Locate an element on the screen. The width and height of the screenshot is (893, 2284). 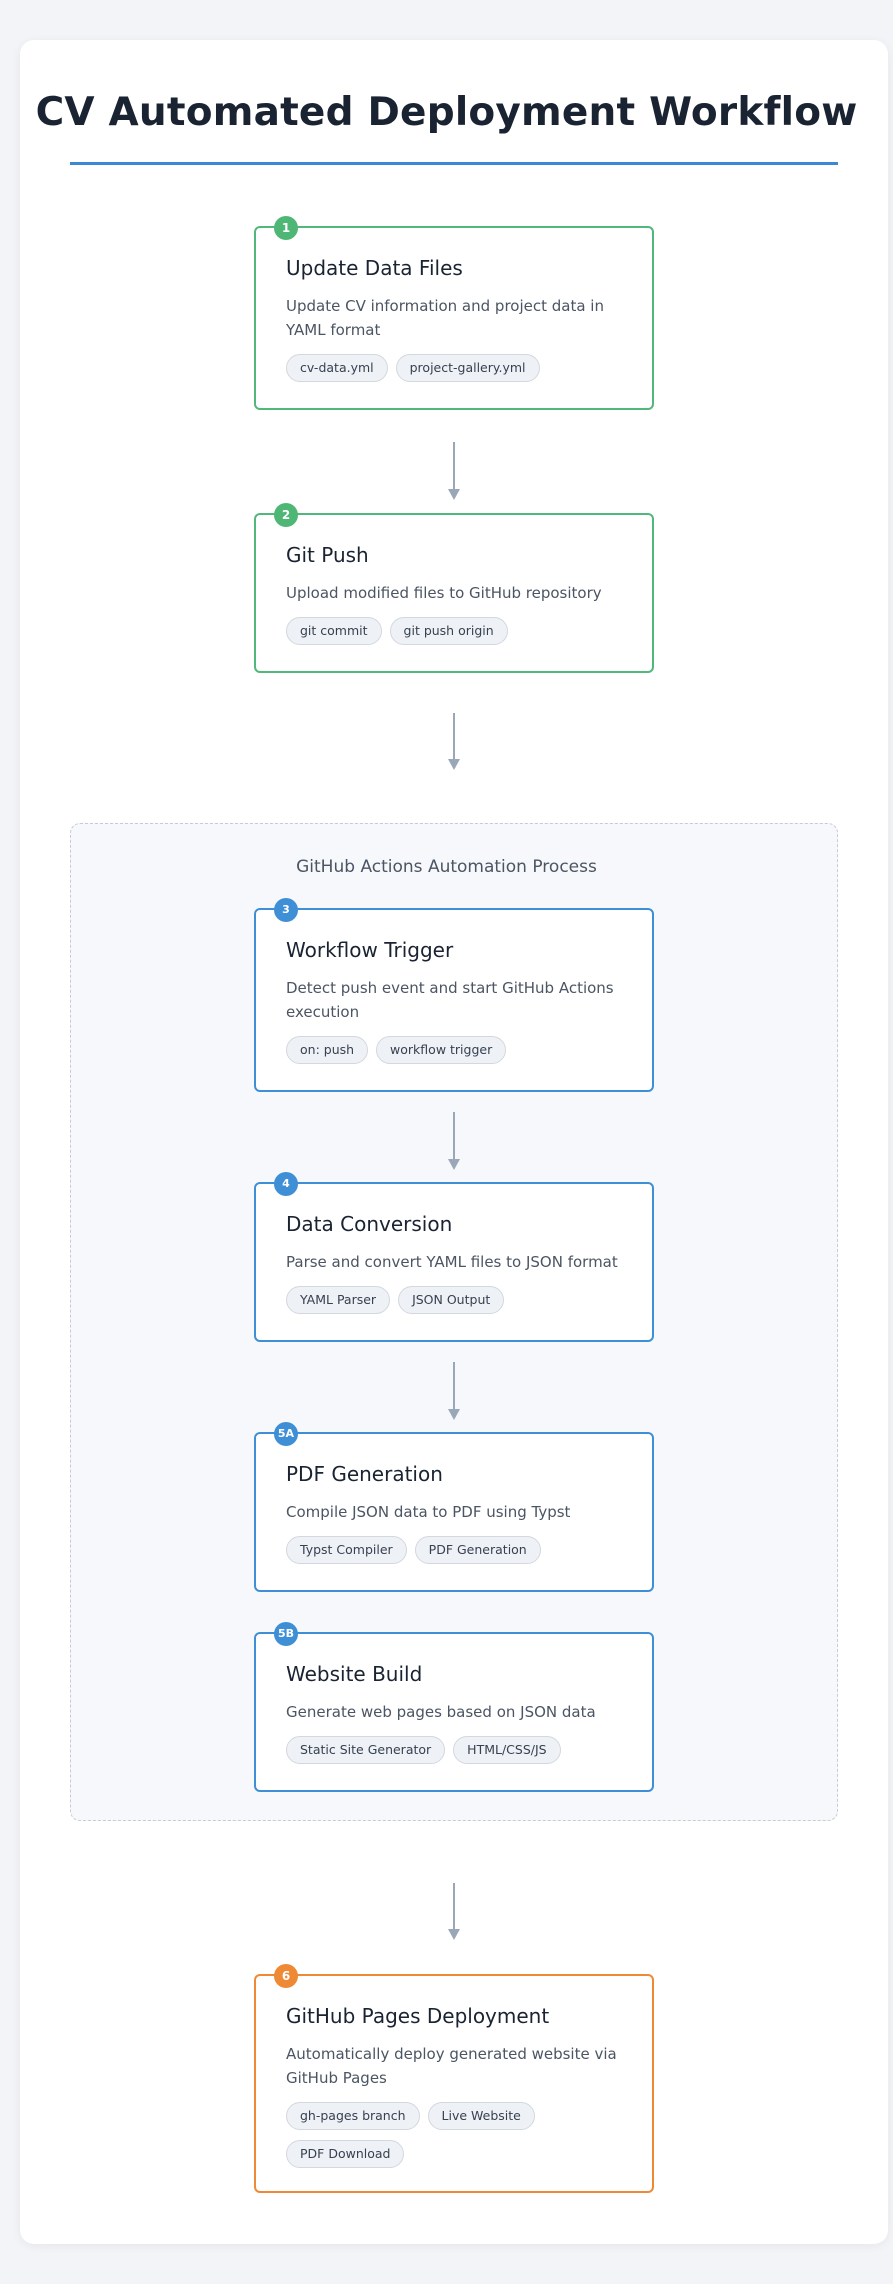
step-description: Generate web pages based on JSON data is located at coordinates (441, 1712).